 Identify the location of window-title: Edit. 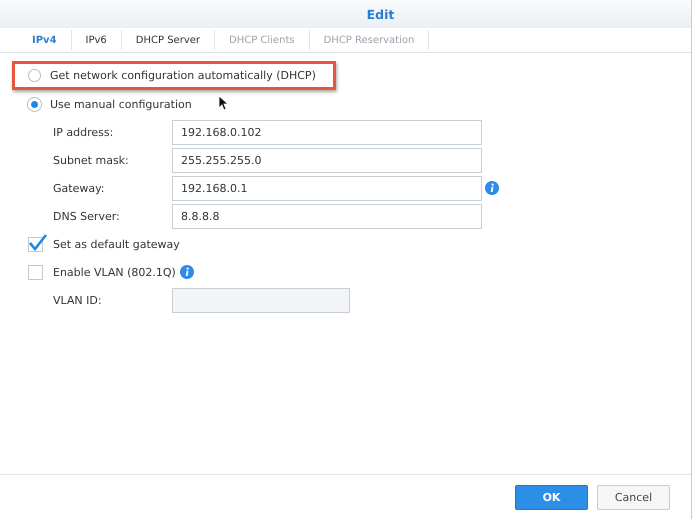
(380, 14).